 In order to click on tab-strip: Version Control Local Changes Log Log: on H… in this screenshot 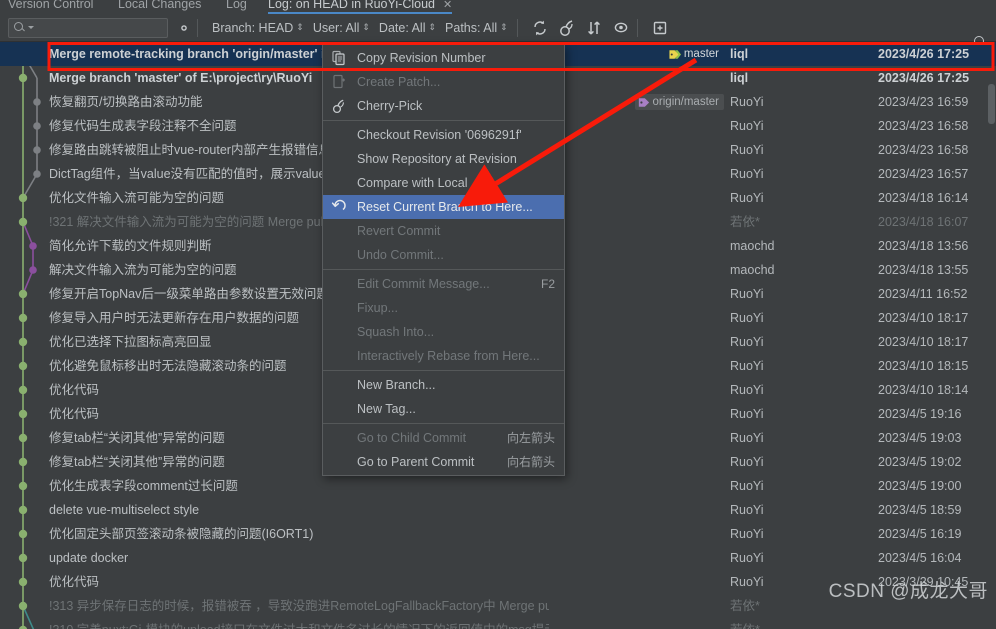, I will do `click(498, 7)`.